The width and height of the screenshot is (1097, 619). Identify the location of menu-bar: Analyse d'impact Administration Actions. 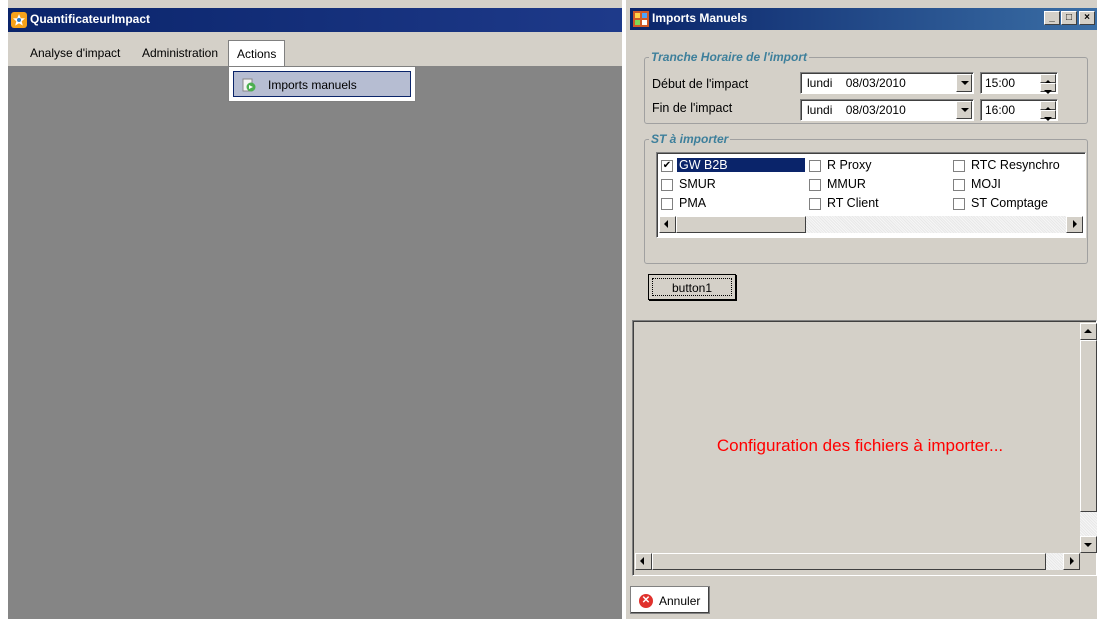
(315, 53).